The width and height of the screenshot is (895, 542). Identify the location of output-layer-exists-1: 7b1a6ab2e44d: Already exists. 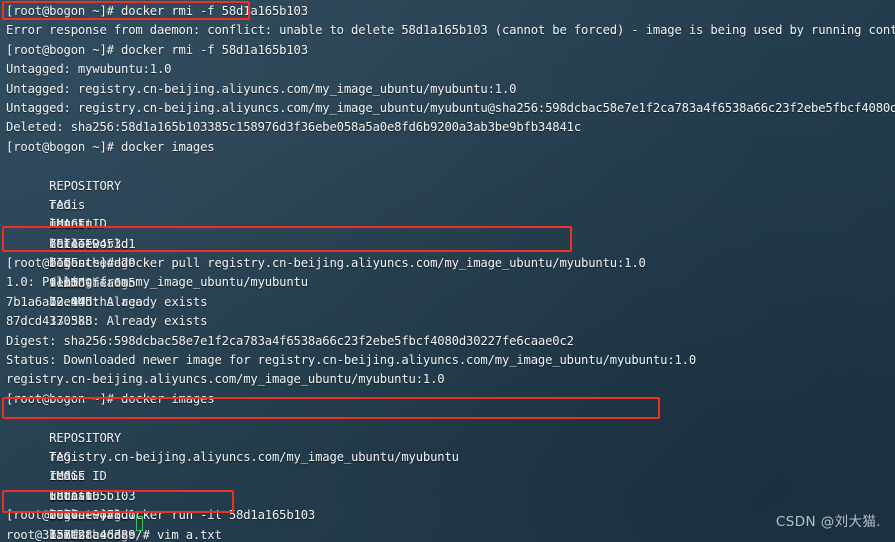
(107, 301).